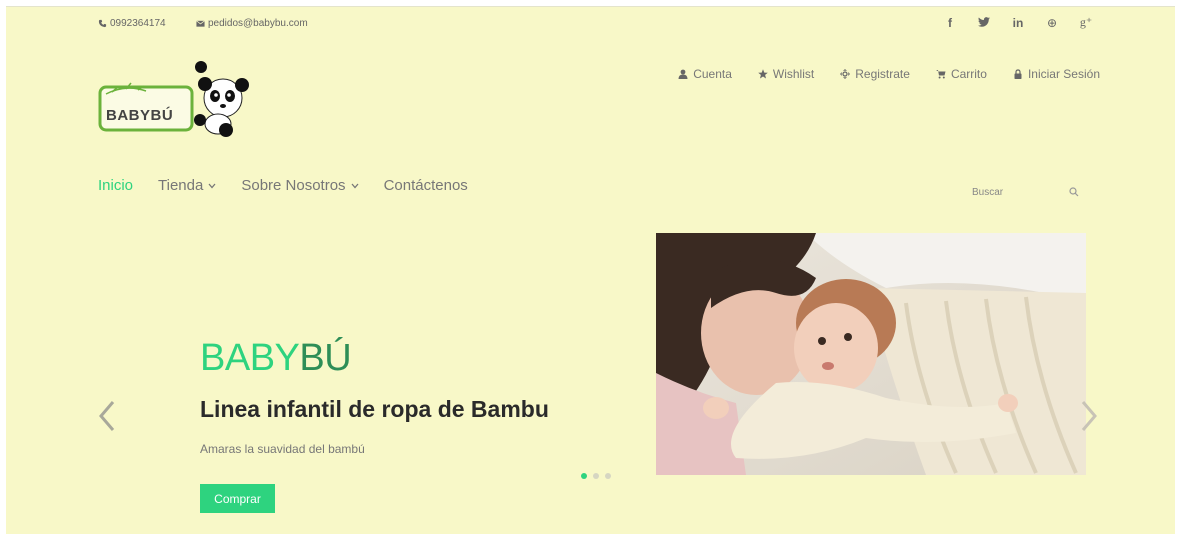  What do you see at coordinates (140, 115) in the screenshot?
I see `logo-text: BABYBÚ` at bounding box center [140, 115].